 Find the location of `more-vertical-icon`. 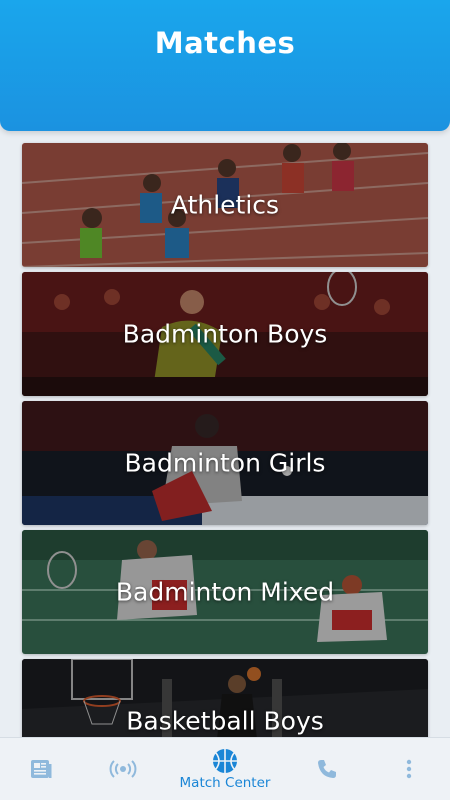

more-vertical-icon is located at coordinates (409, 769).